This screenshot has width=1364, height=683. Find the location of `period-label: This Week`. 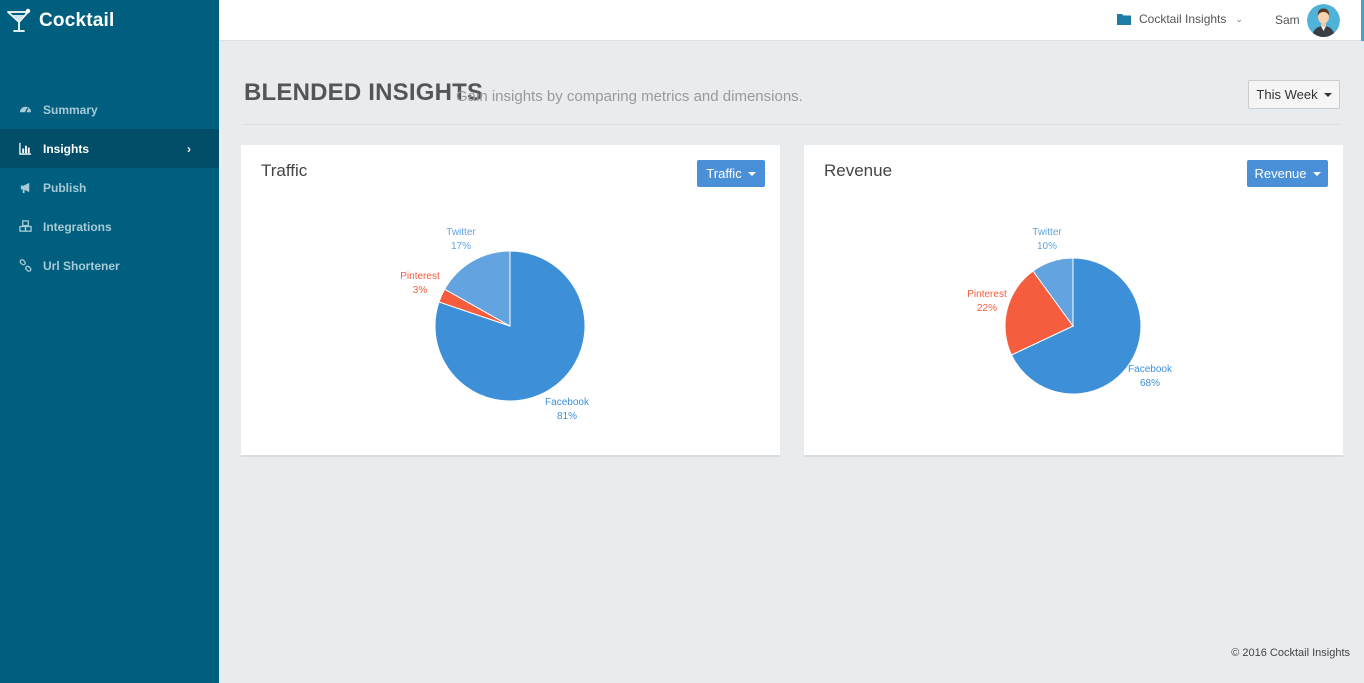

period-label: This Week is located at coordinates (1287, 94).